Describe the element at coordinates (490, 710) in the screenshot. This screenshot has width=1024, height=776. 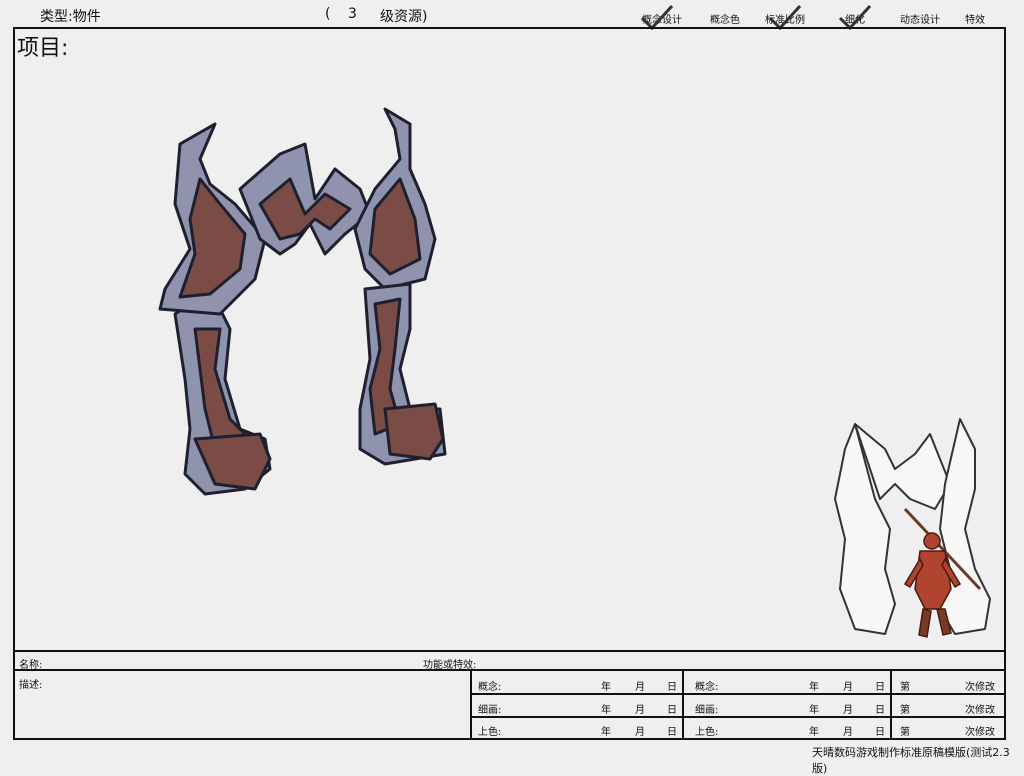
I see `col1-detail-label: 细画:` at that location.